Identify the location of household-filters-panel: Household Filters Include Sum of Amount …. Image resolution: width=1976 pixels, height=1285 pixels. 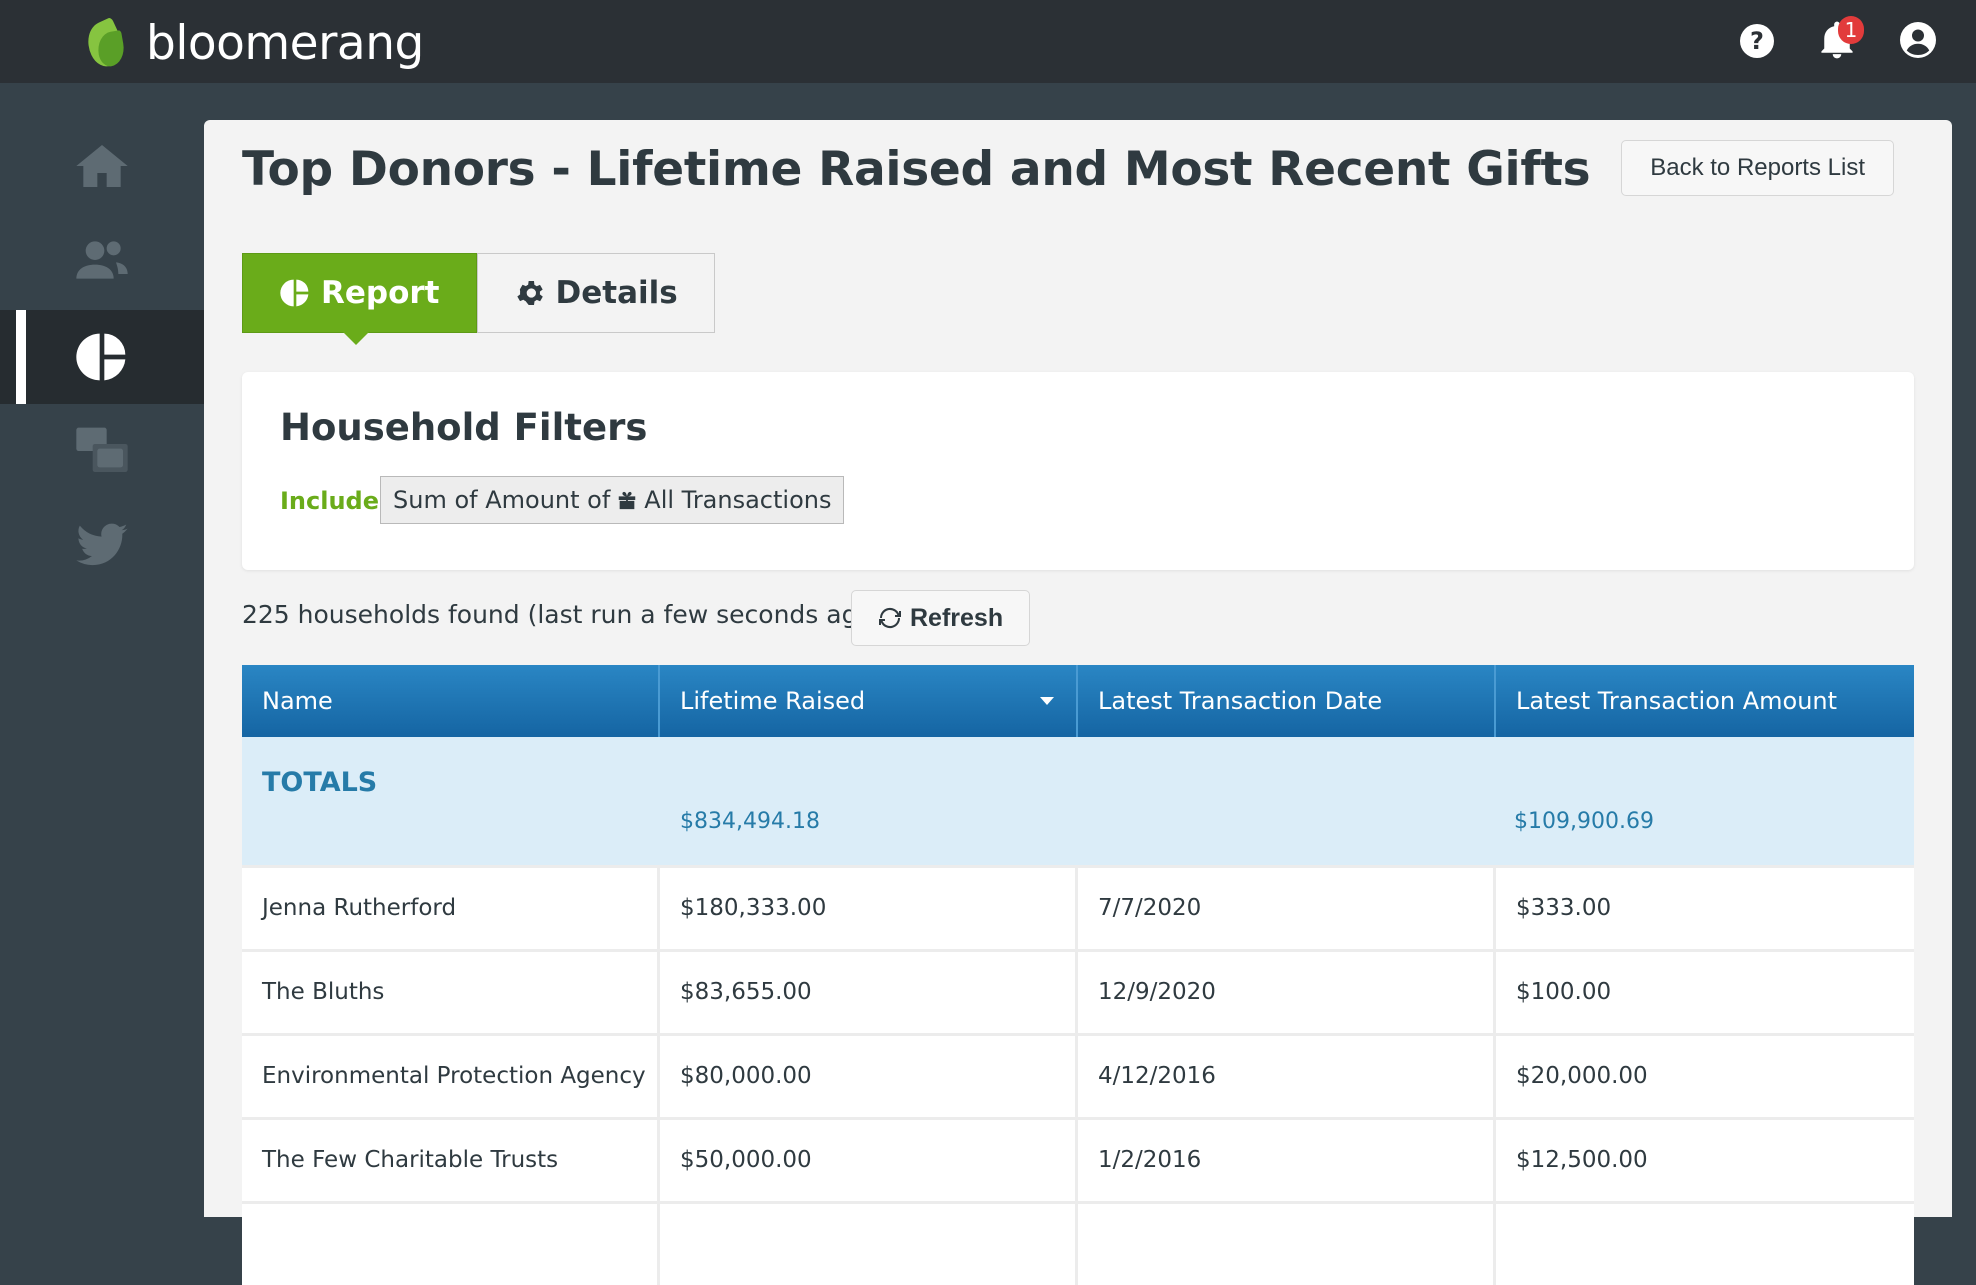
(1078, 471).